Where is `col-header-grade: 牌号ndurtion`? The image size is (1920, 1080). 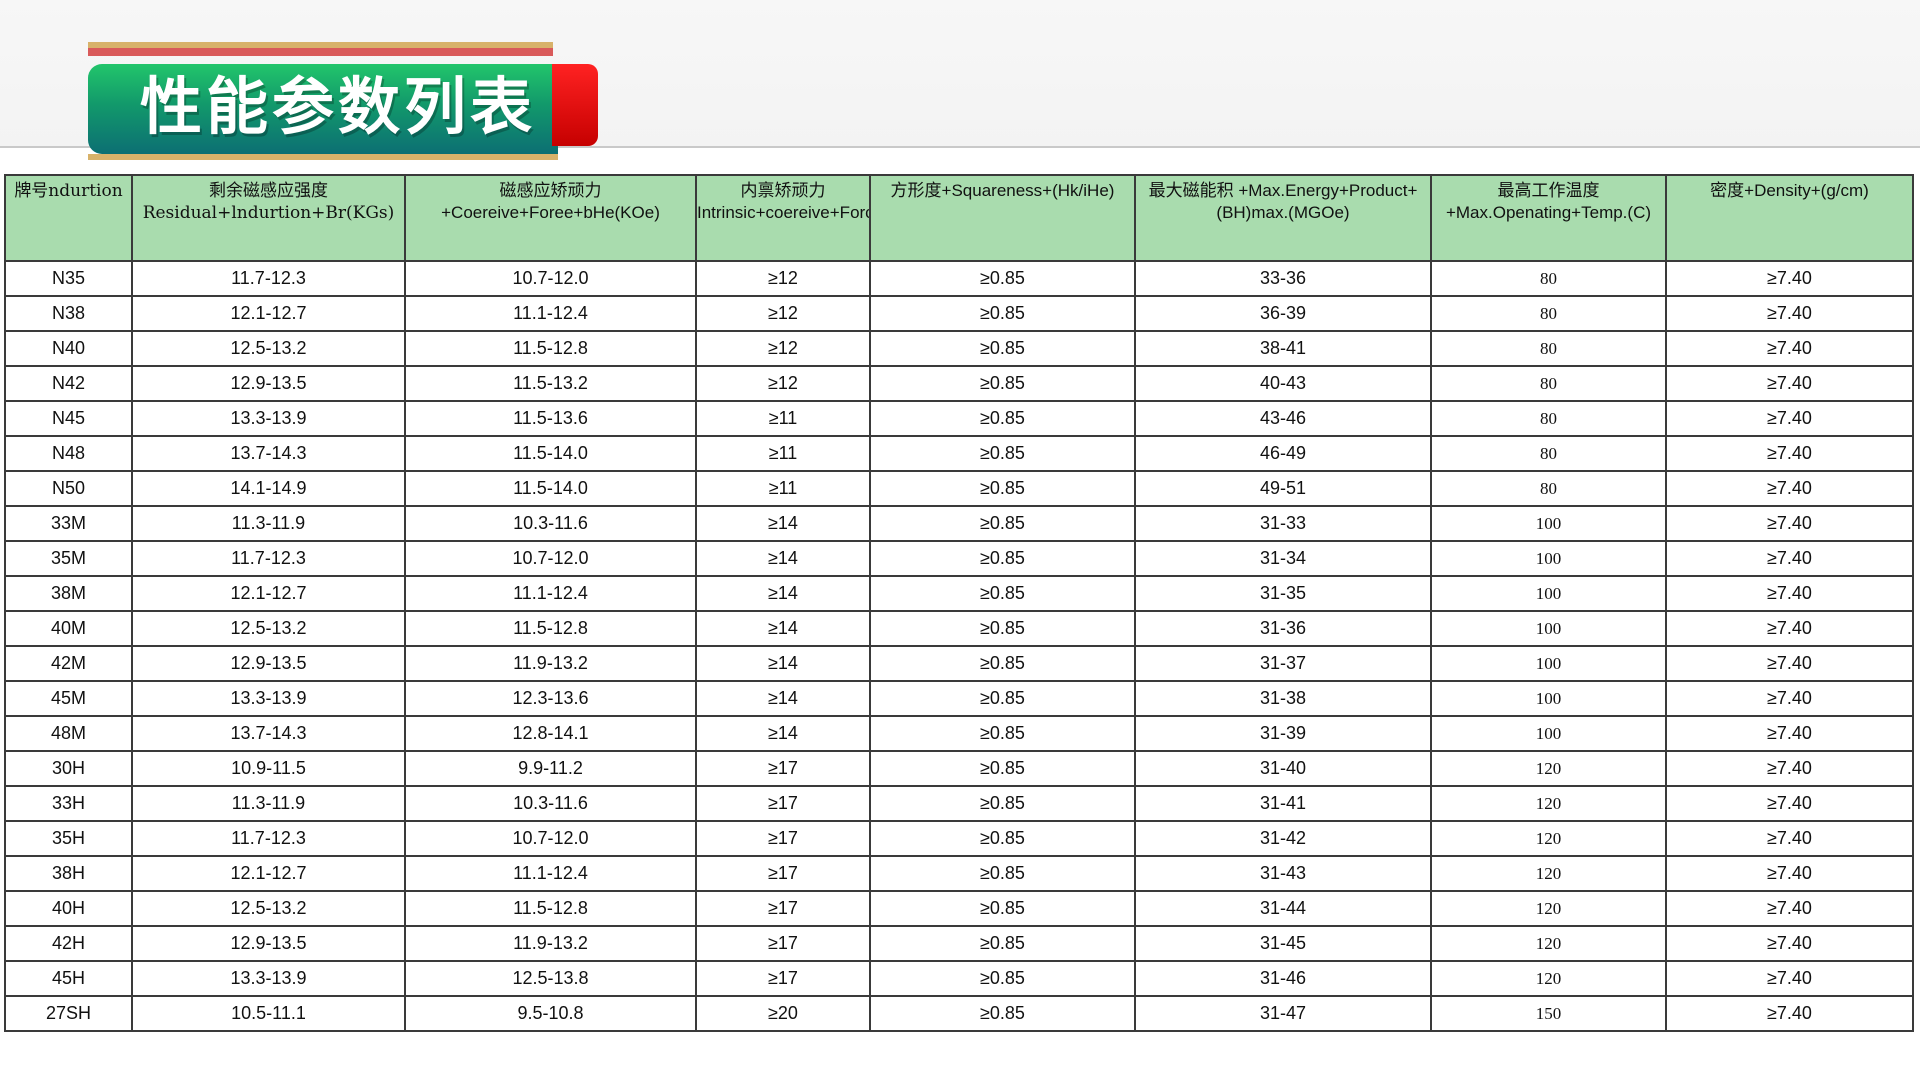 col-header-grade: 牌号ndurtion is located at coordinates (68, 218).